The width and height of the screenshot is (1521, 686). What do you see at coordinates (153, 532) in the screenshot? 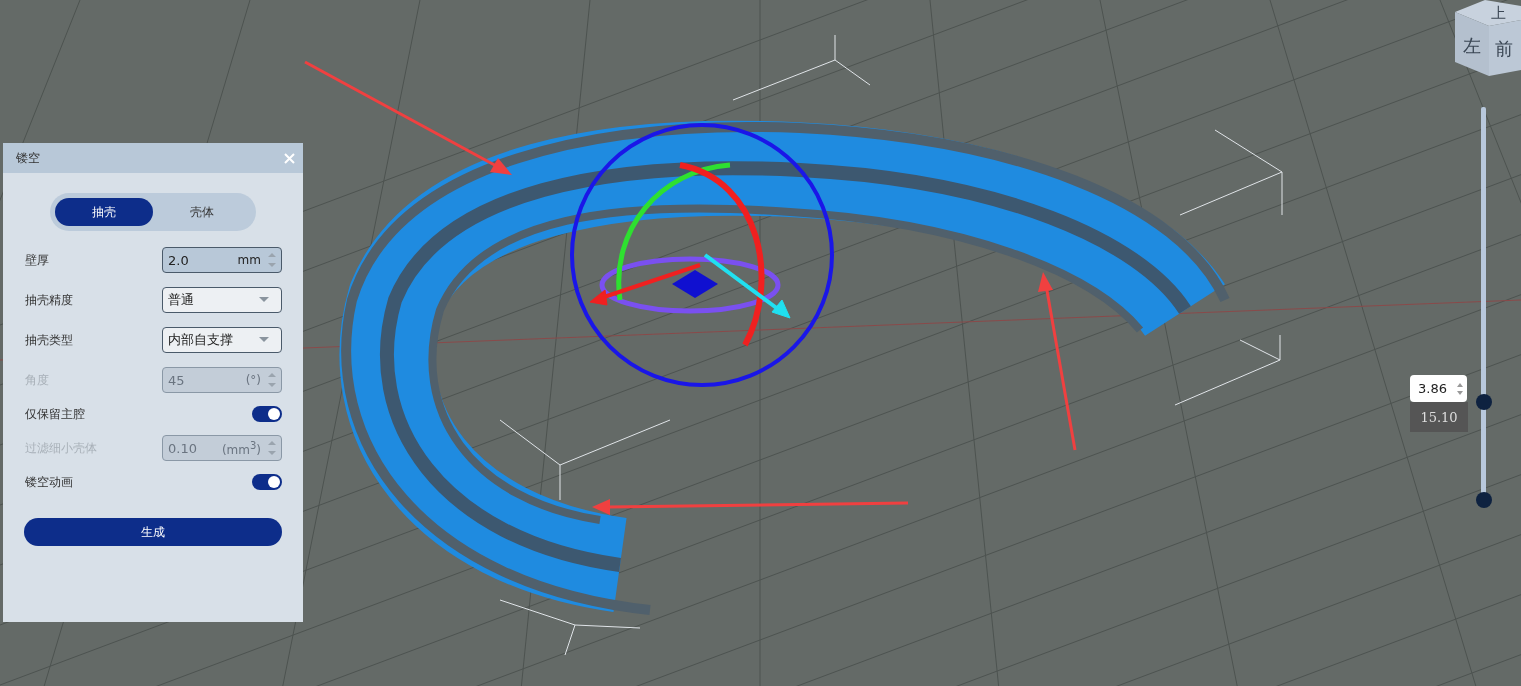
I see `generate-button: 生成` at bounding box center [153, 532].